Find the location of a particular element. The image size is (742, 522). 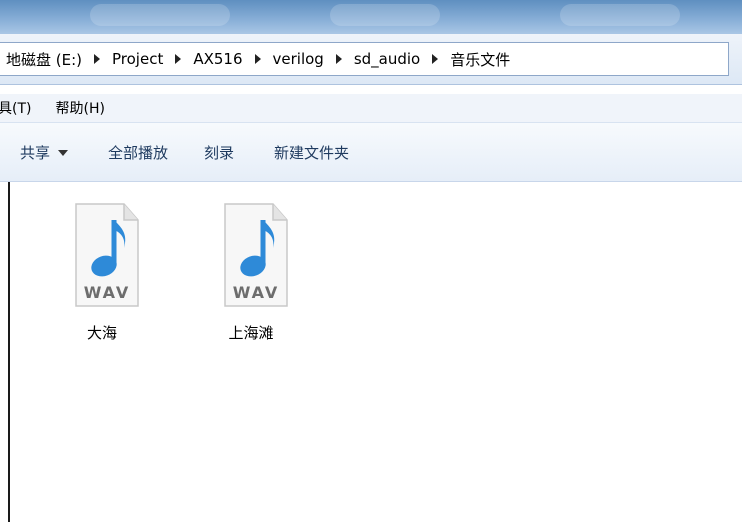

file-item: WAV 上海滩 is located at coordinates (251, 270).